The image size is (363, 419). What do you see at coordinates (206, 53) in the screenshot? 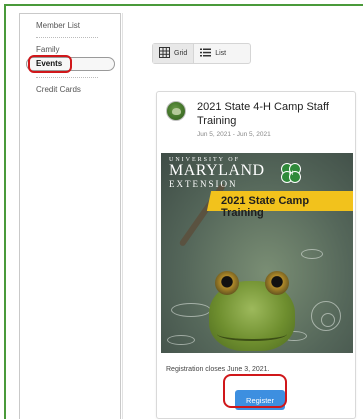
I see `list-icon` at bounding box center [206, 53].